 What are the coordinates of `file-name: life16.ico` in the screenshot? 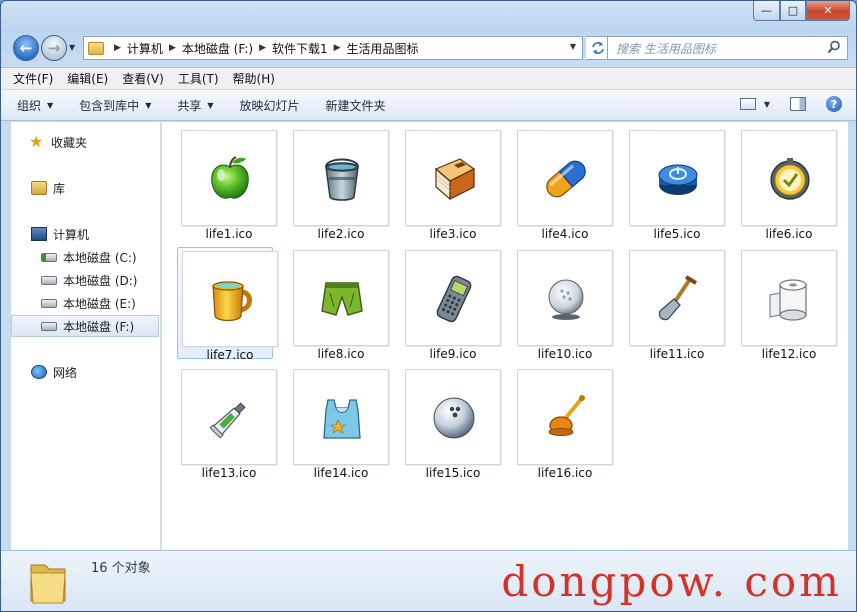 It's located at (565, 473).